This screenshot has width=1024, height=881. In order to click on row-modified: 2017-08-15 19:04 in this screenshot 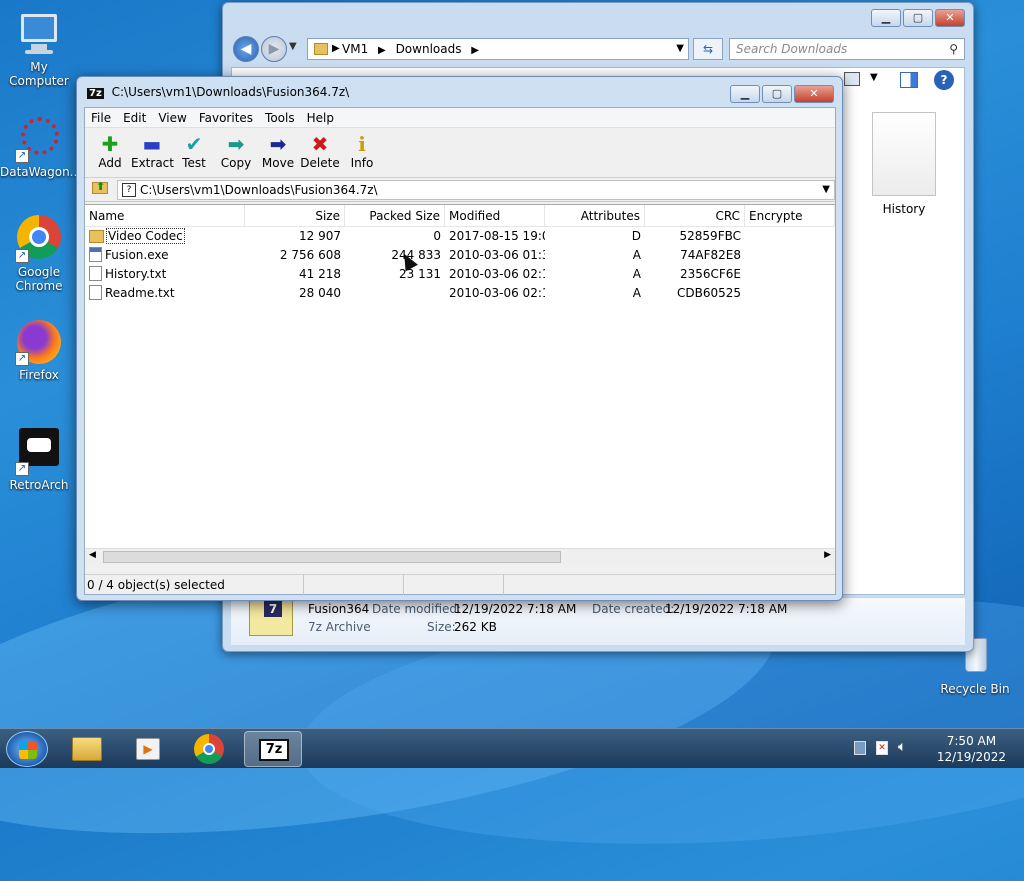, I will do `click(497, 236)`.